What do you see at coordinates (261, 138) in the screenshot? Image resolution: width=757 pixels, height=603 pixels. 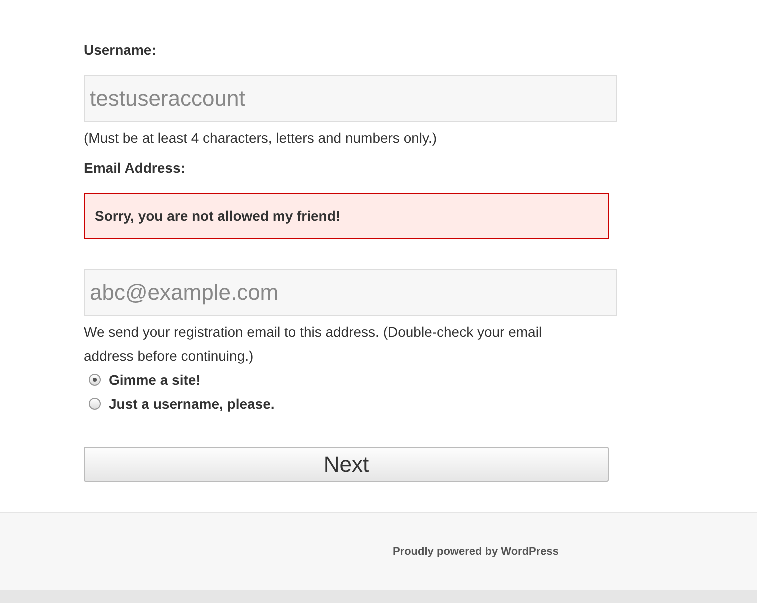 I see `field-hint: (Must be at least 4 characters, letters and numbers only.)` at bounding box center [261, 138].